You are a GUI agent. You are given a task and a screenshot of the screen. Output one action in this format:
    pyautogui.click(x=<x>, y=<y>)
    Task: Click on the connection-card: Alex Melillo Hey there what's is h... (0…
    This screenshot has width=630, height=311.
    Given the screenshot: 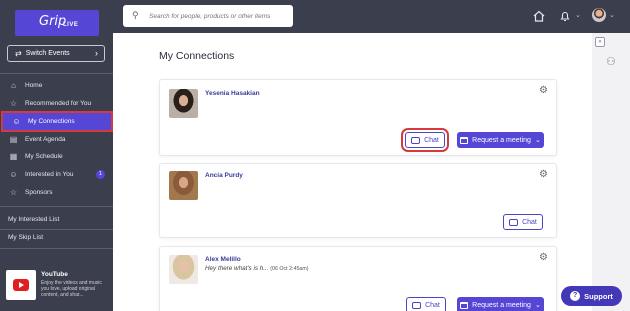 What is the action you would take?
    pyautogui.click(x=358, y=278)
    